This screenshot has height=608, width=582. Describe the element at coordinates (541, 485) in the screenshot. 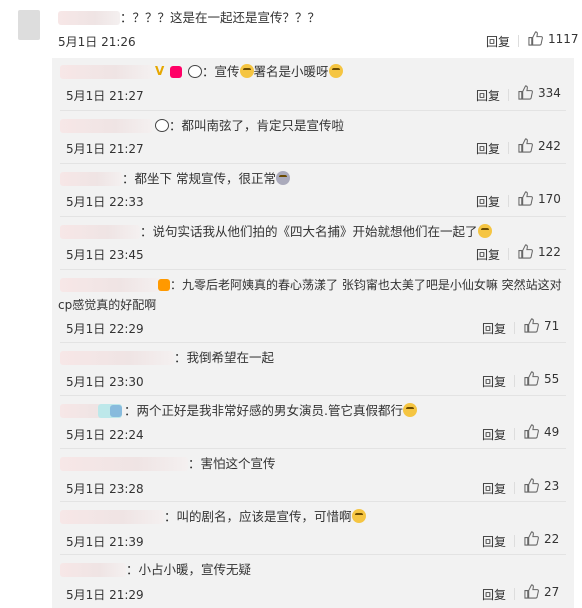

I see `like-button: 23` at that location.